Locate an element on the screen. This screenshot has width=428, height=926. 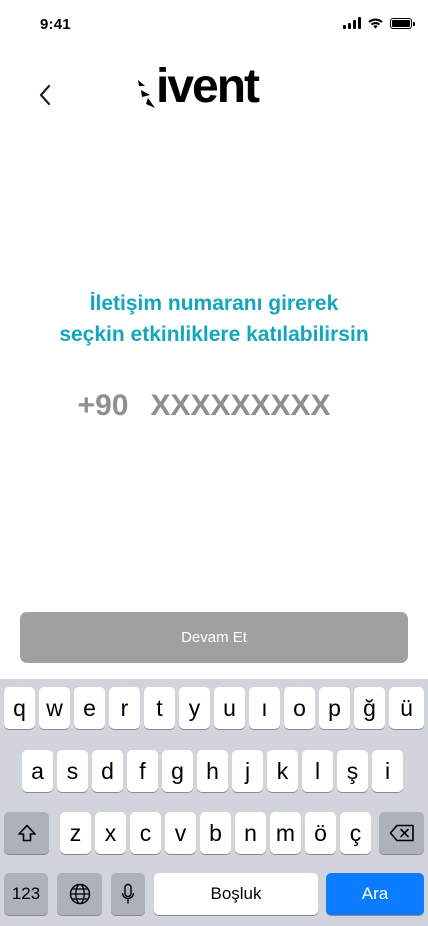
key-c-cedilla: ç is located at coordinates (355, 833).